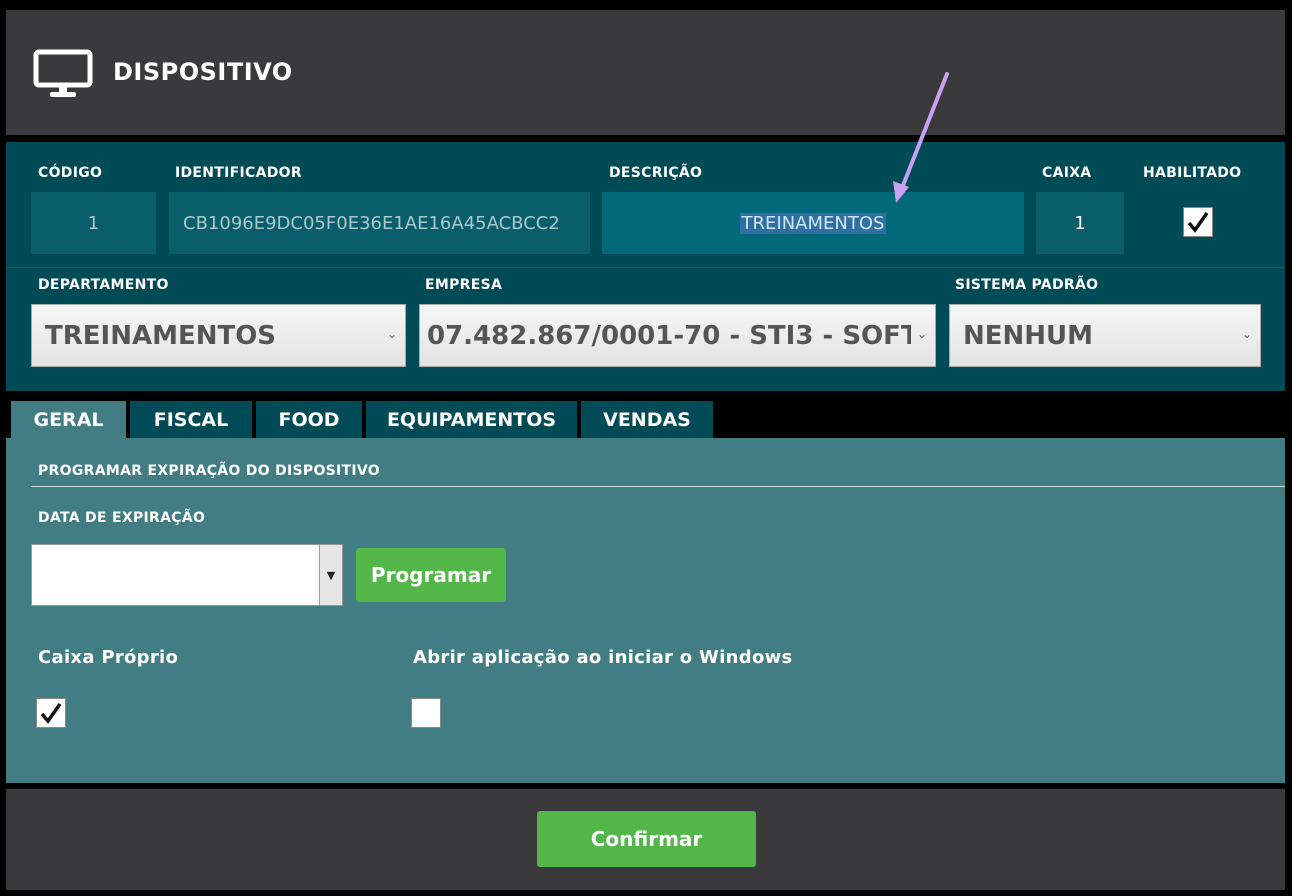 The width and height of the screenshot is (1292, 896). I want to click on descricao-field: TREINAMENTOS, so click(813, 223).